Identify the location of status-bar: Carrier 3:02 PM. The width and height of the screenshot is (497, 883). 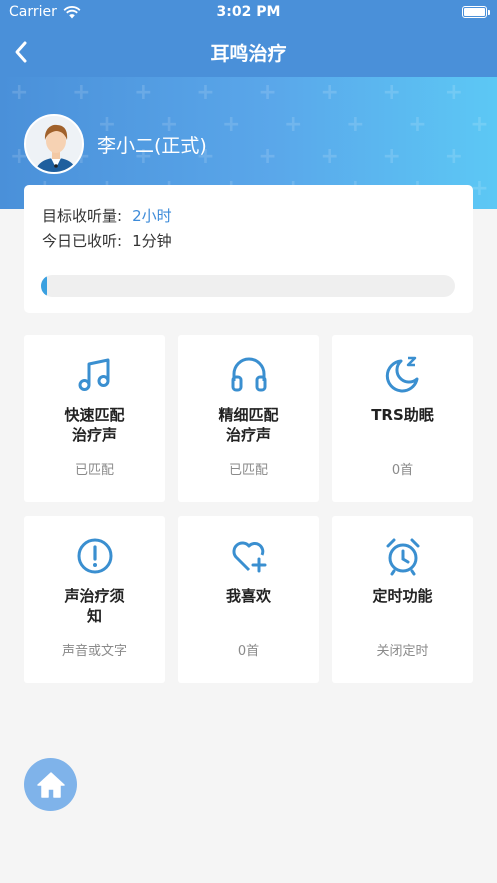
(248, 13).